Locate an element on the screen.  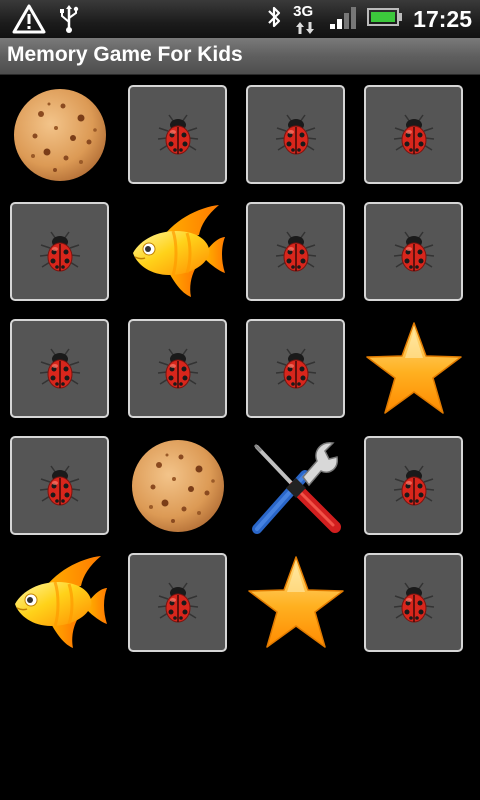
usb-icon is located at coordinates (69, 21).